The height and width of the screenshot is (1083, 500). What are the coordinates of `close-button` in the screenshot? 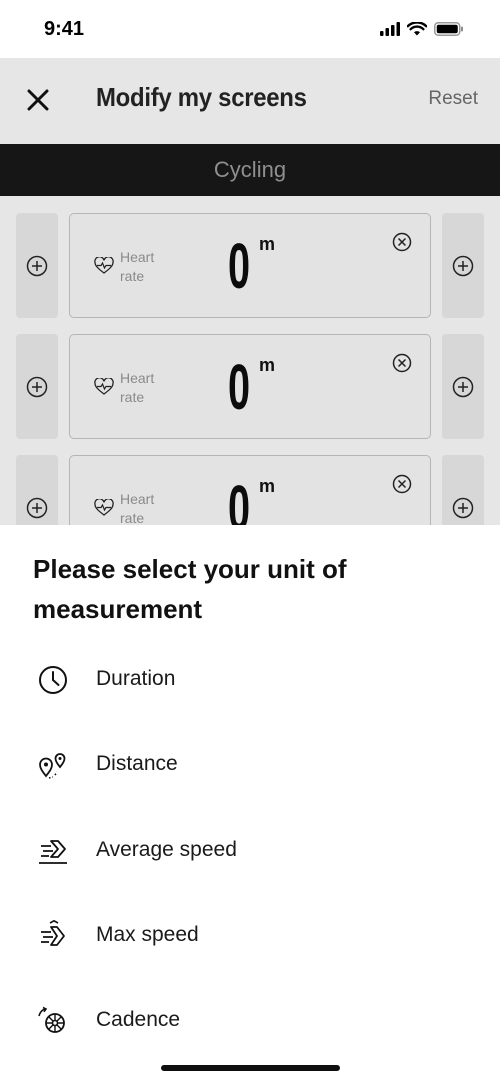 It's located at (38, 100).